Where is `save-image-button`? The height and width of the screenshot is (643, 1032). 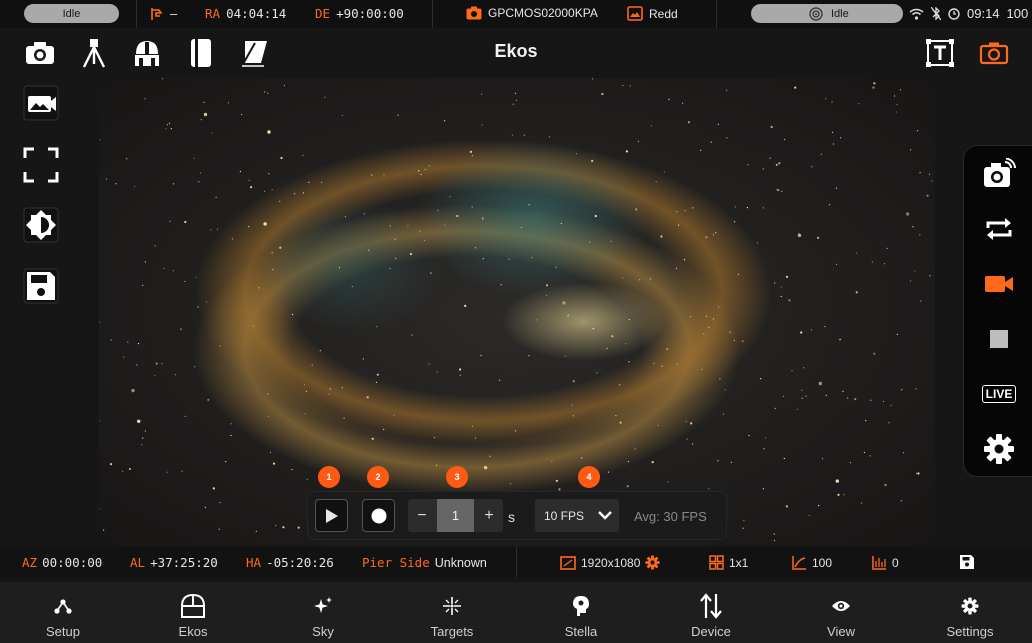
save-image-button is located at coordinates (41, 286).